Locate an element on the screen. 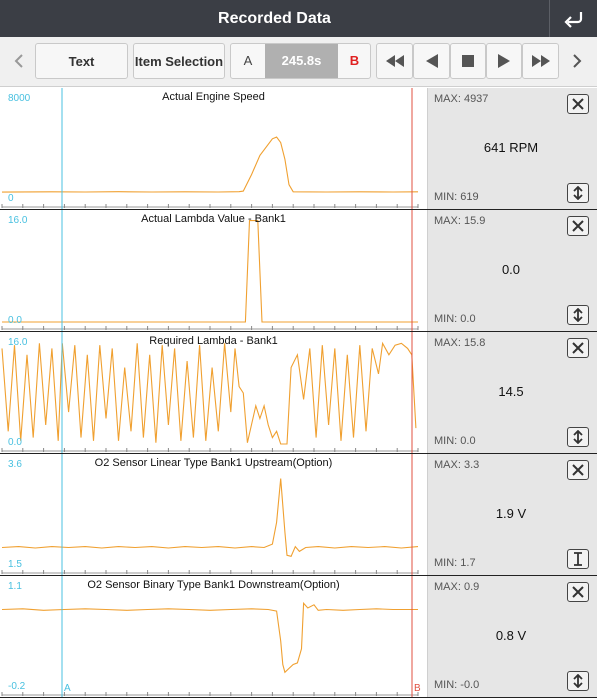  current-value: 1.9 V is located at coordinates (511, 513).